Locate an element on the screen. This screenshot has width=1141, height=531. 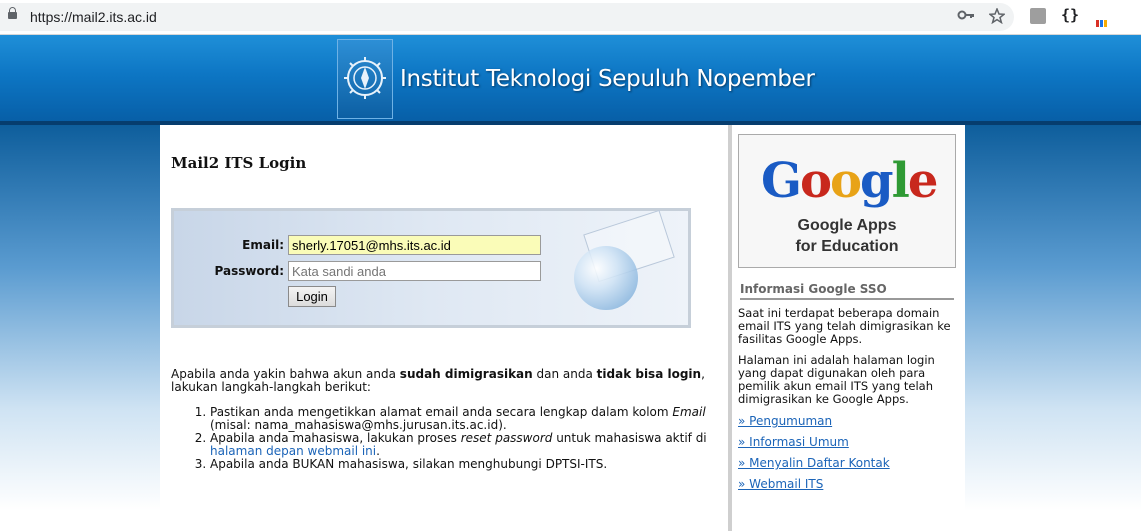
login-form: Email: Password: Login is located at coordinates (431, 268).